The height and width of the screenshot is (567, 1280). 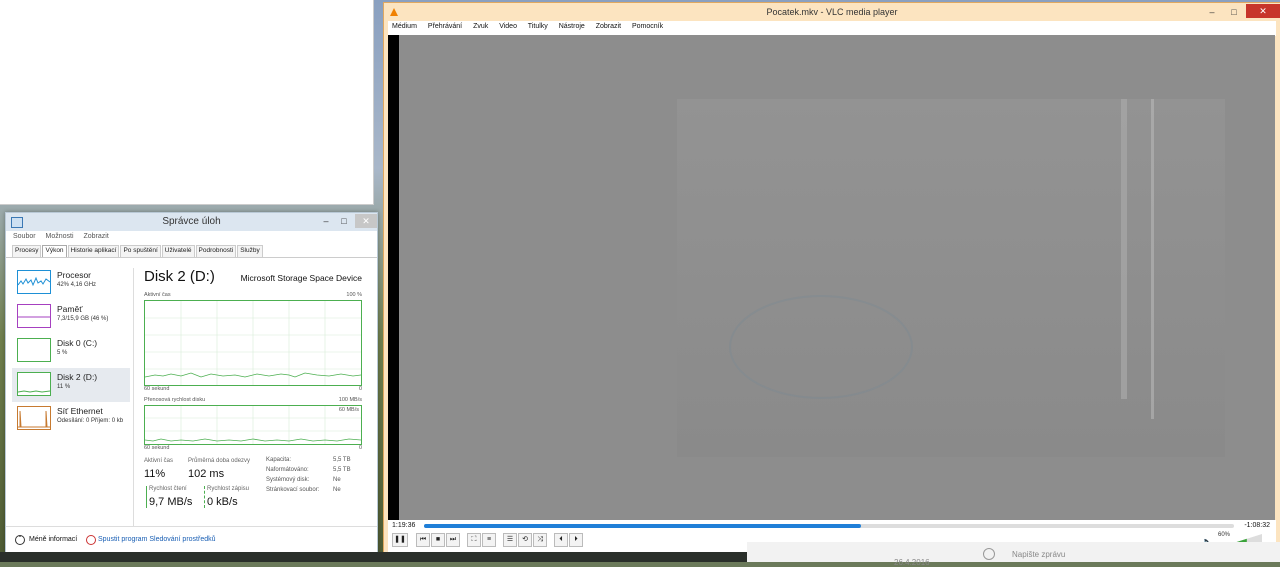 What do you see at coordinates (219, 461) in the screenshot?
I see `response-time-label: Průměrná doba odezvy` at bounding box center [219, 461].